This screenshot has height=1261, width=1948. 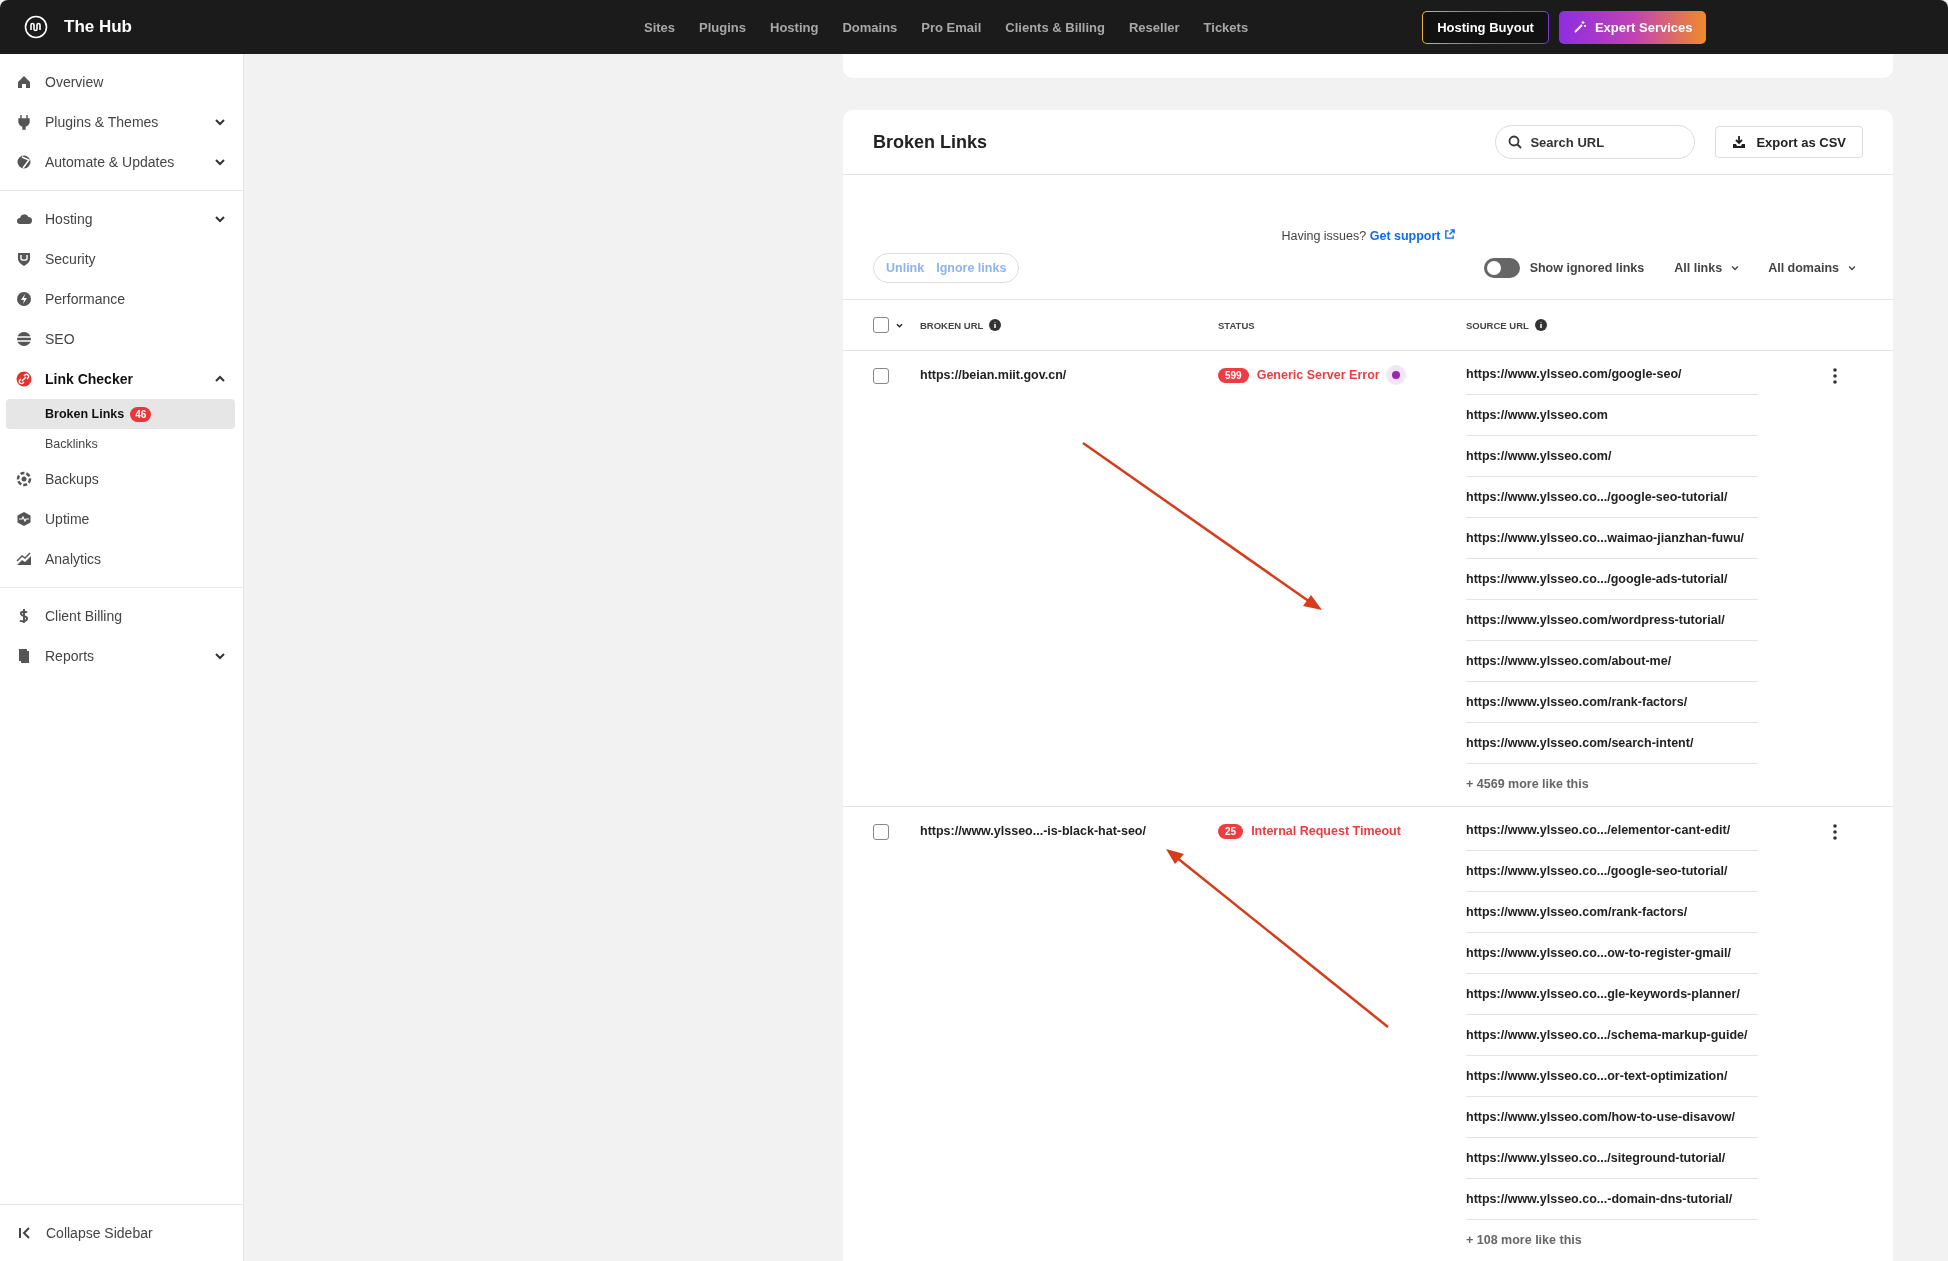 I want to click on aperture-icon, so click(x=24, y=479).